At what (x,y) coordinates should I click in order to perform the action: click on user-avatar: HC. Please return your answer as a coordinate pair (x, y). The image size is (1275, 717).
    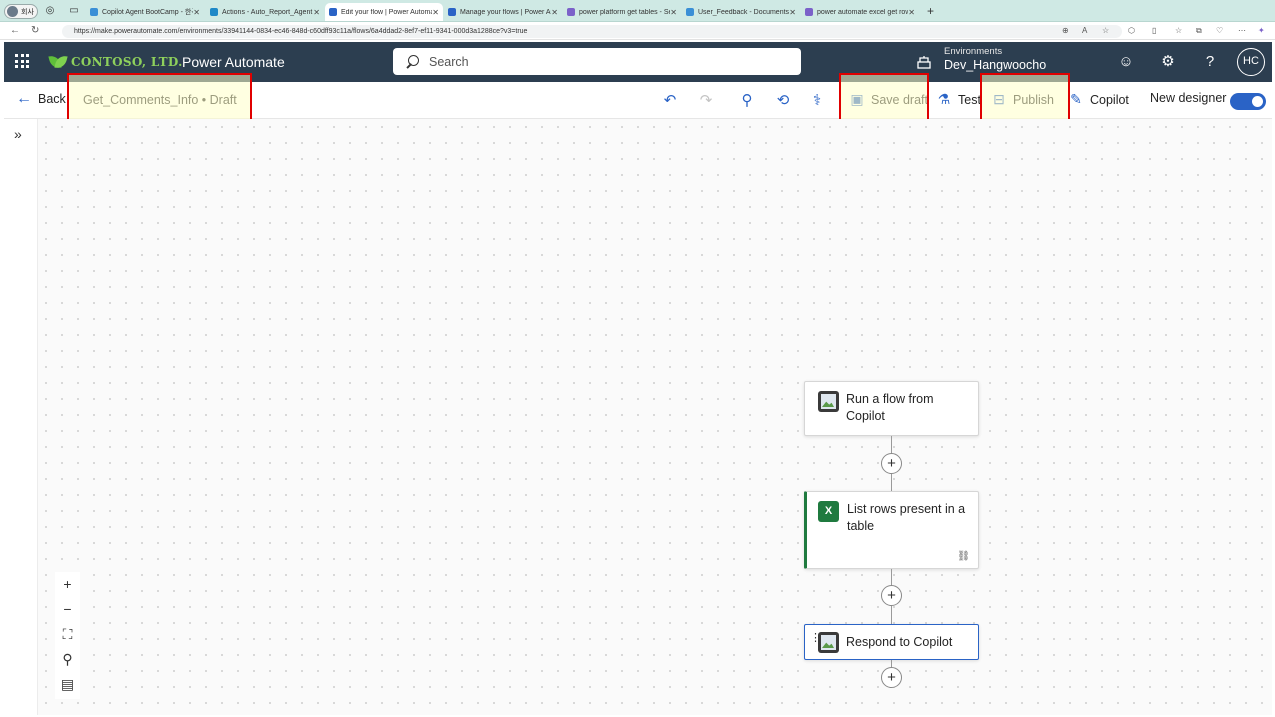
    Looking at the image, I should click on (1251, 62).